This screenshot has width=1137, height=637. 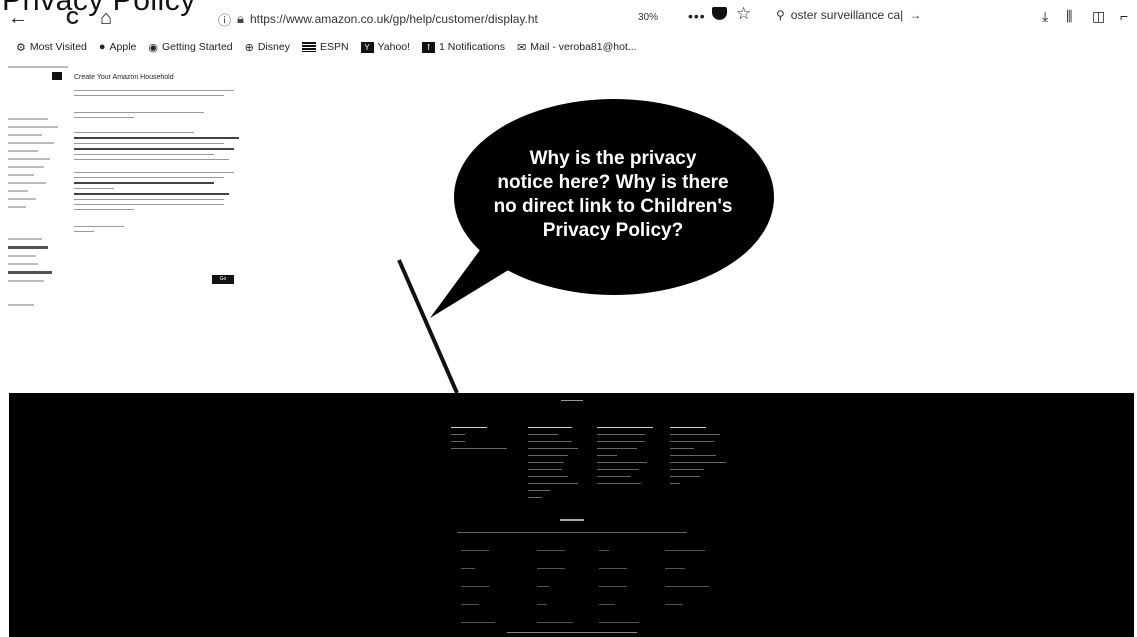 What do you see at coordinates (571, 532) in the screenshot?
I see `country-links` at bounding box center [571, 532].